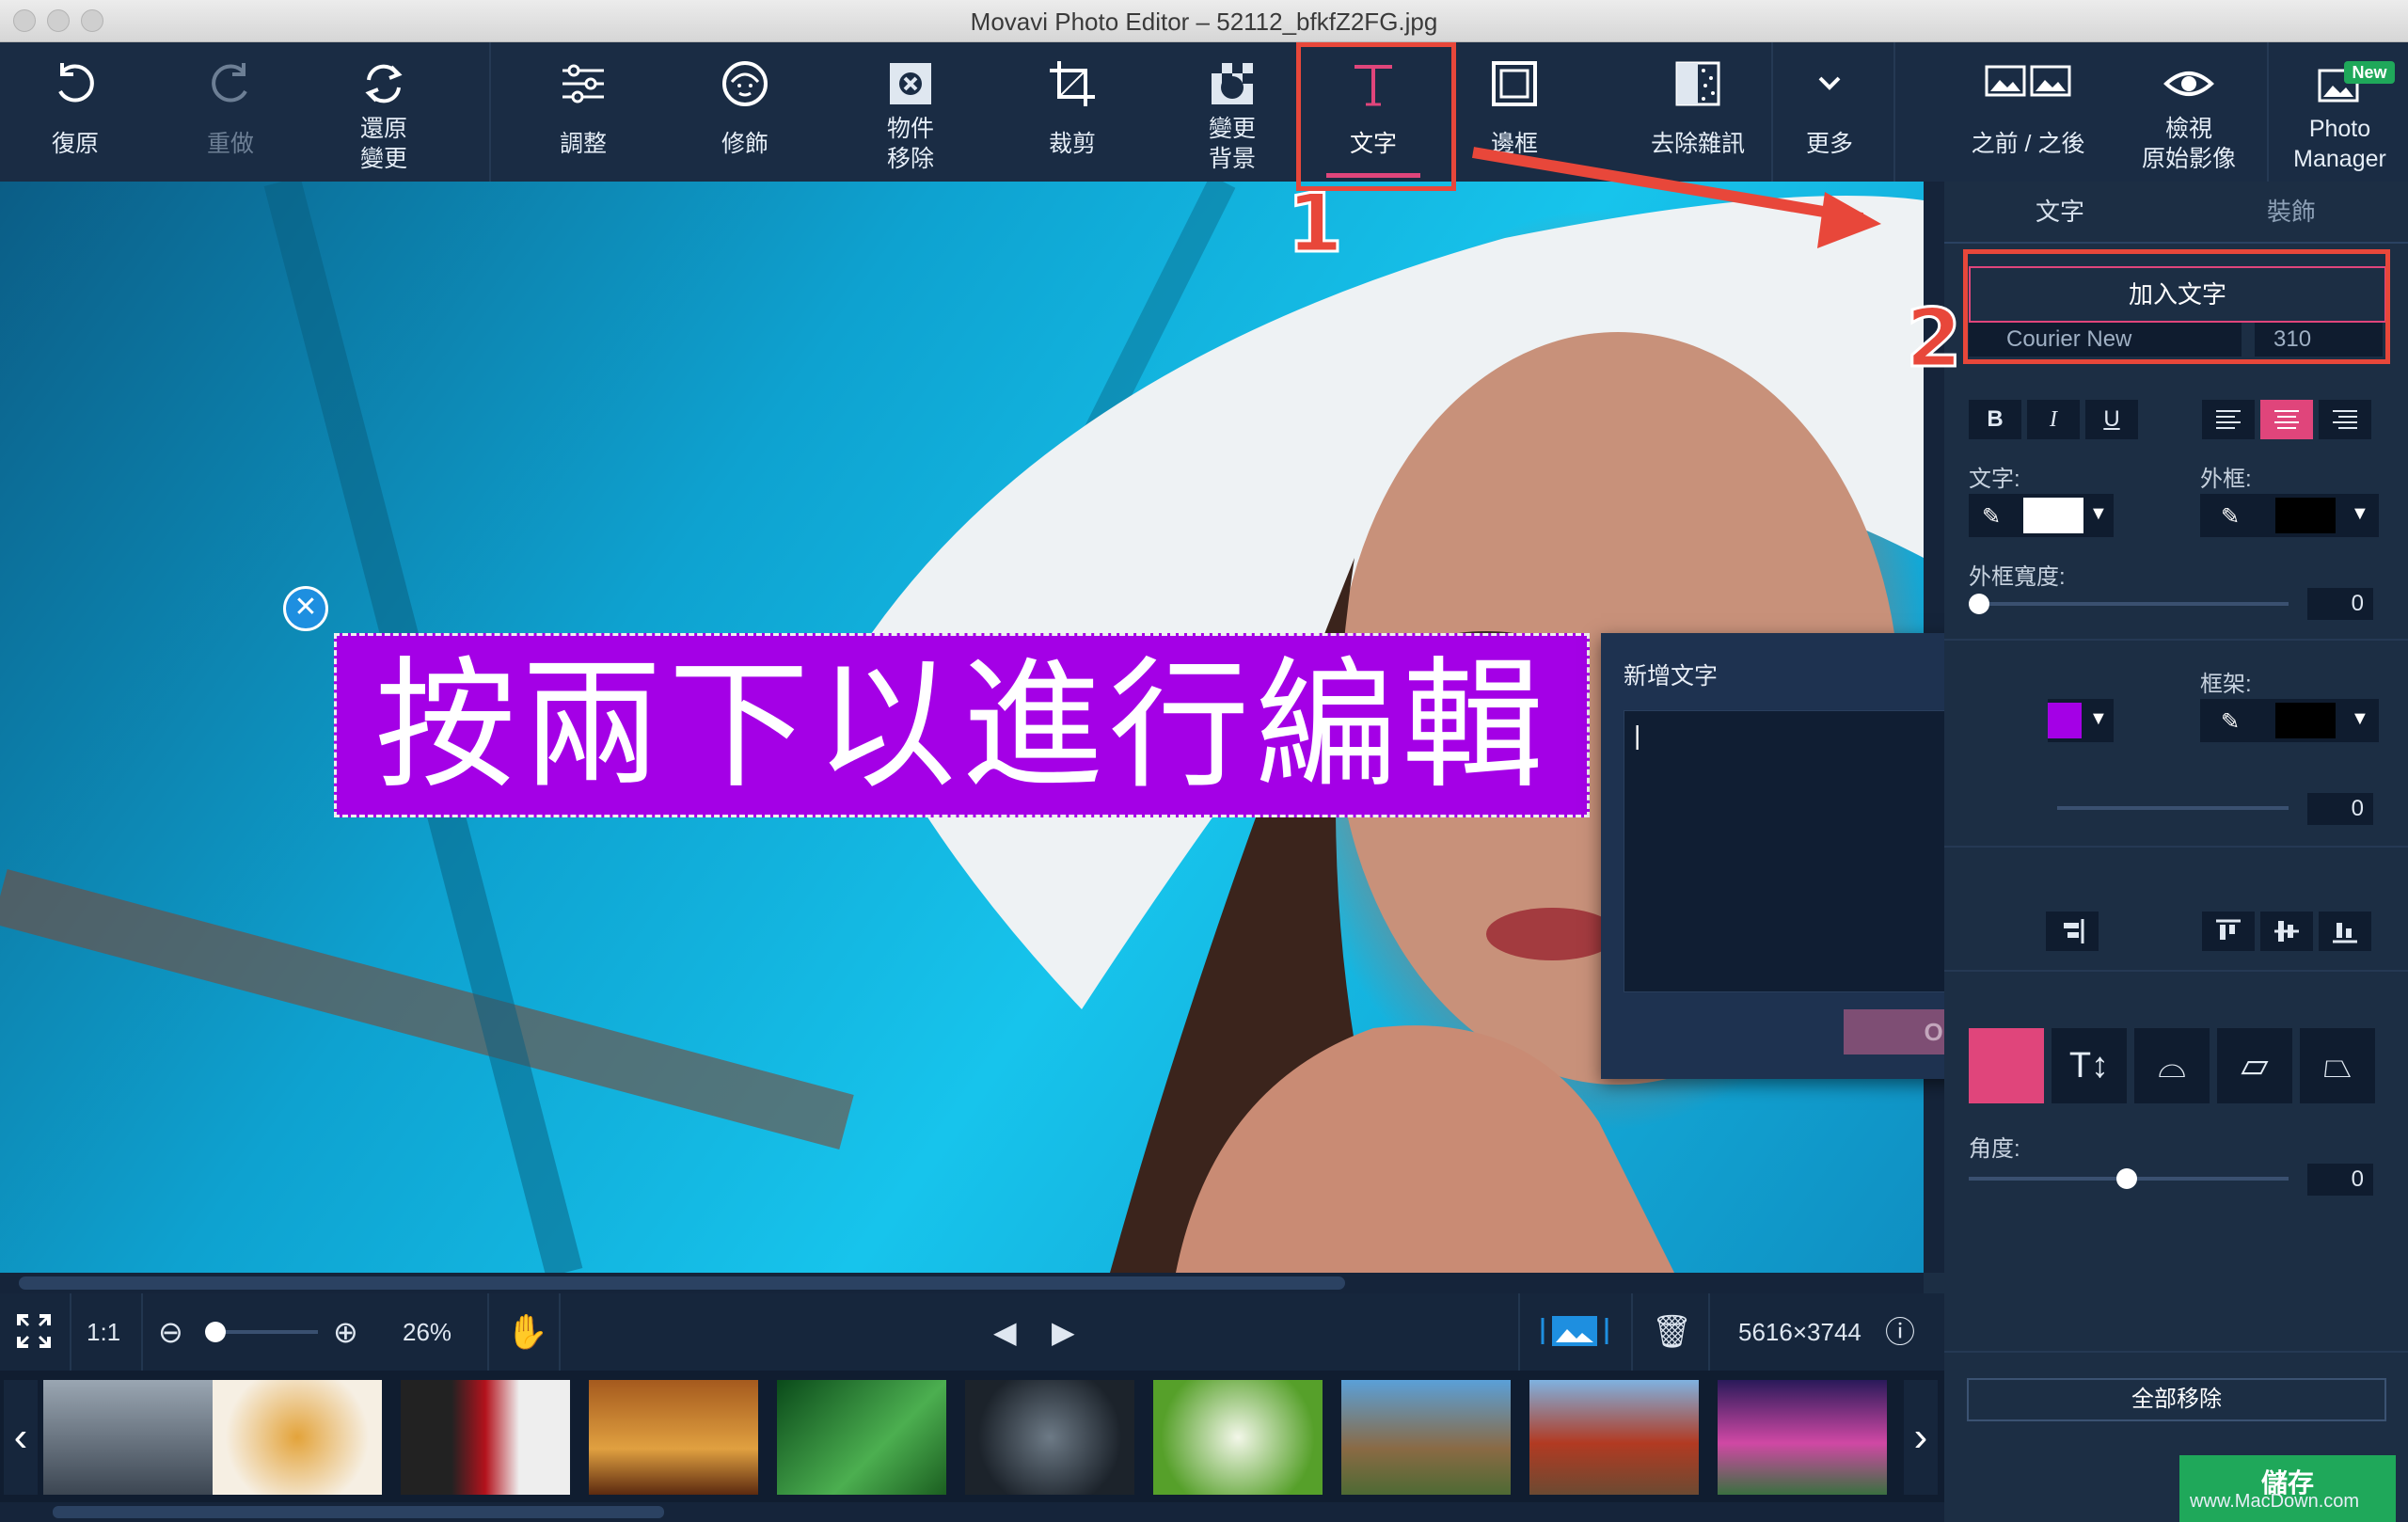  Describe the element at coordinates (2229, 420) in the screenshot. I see `align-left-button` at that location.